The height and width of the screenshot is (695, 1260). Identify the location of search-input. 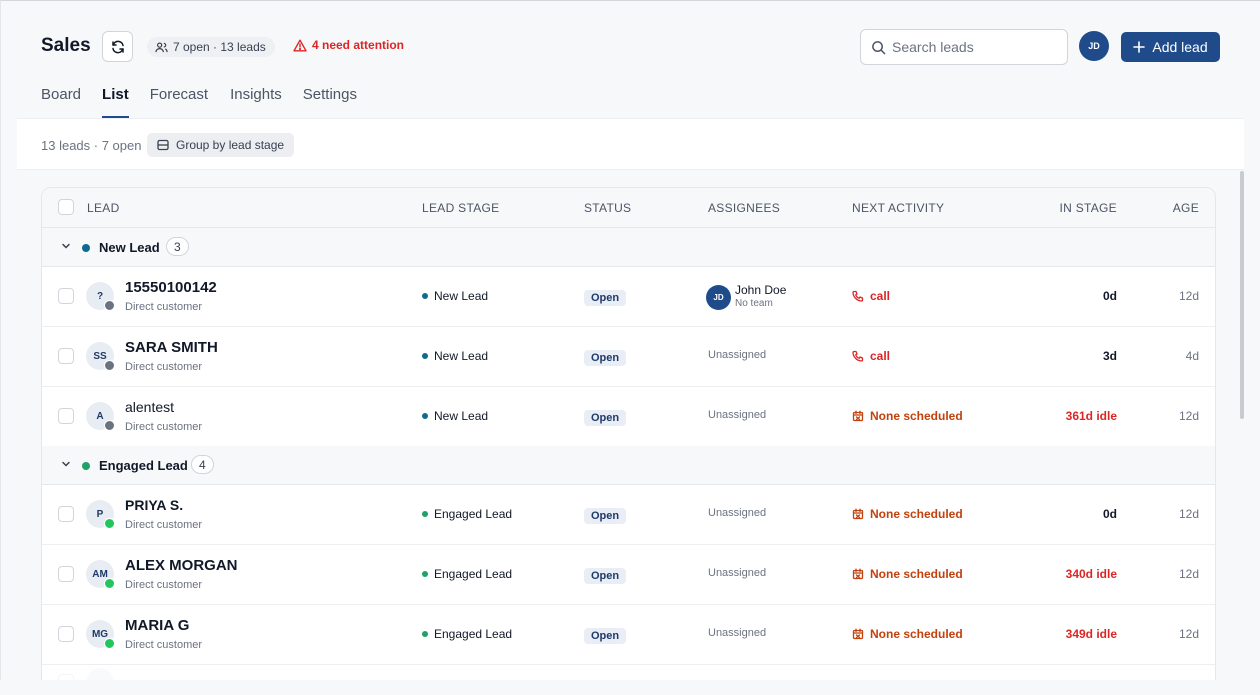
(977, 47).